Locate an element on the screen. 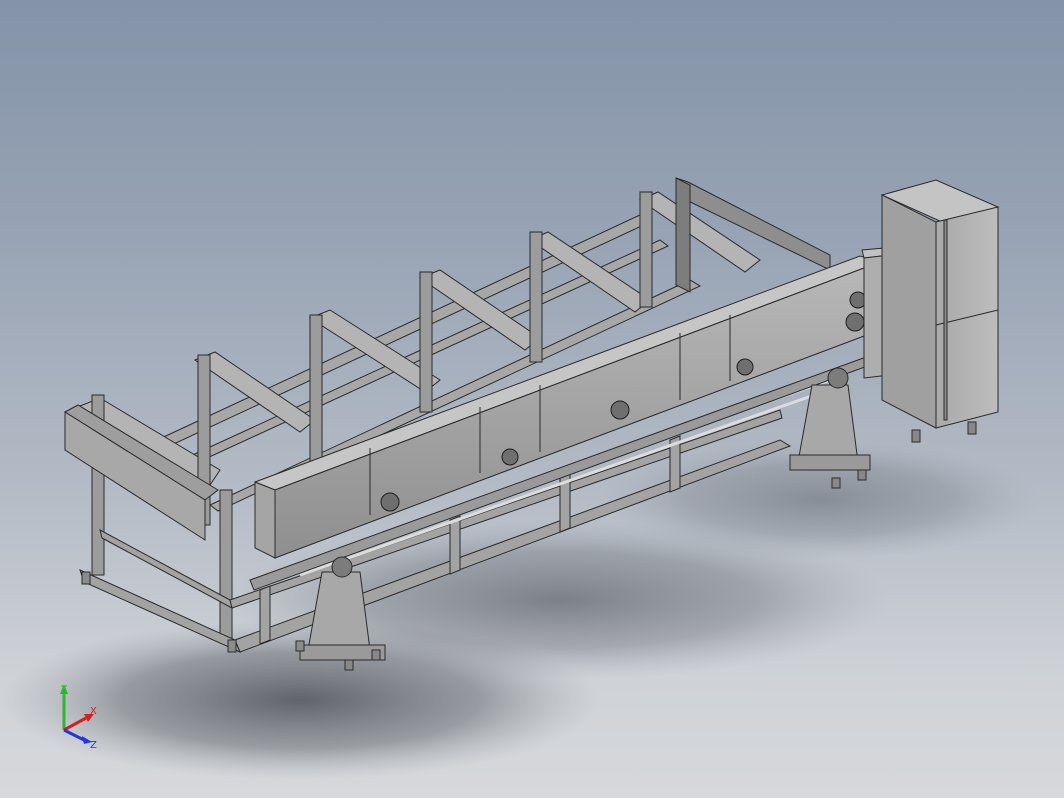 The image size is (1064, 798). z-axis-label: Z is located at coordinates (93, 745).